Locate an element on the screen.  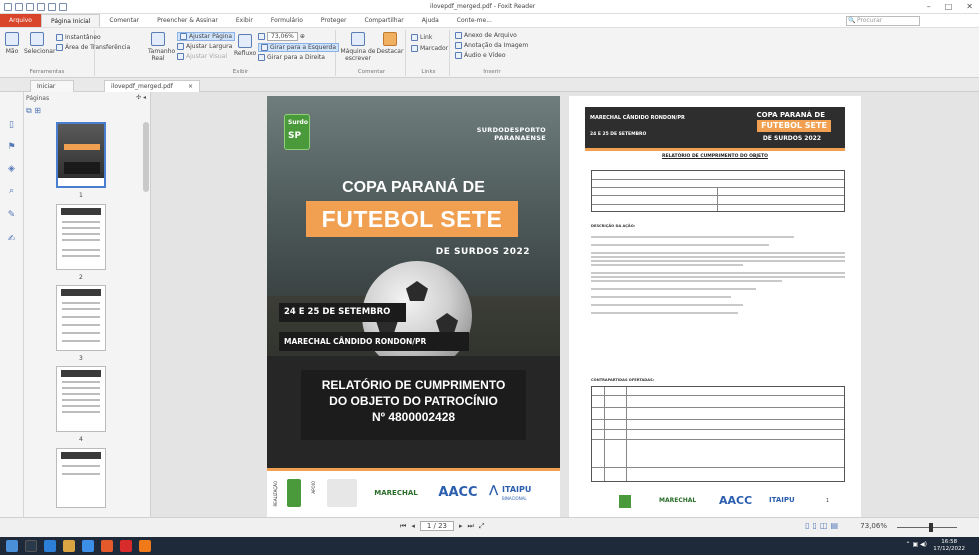
print-icon is located at coordinates (41, 7).